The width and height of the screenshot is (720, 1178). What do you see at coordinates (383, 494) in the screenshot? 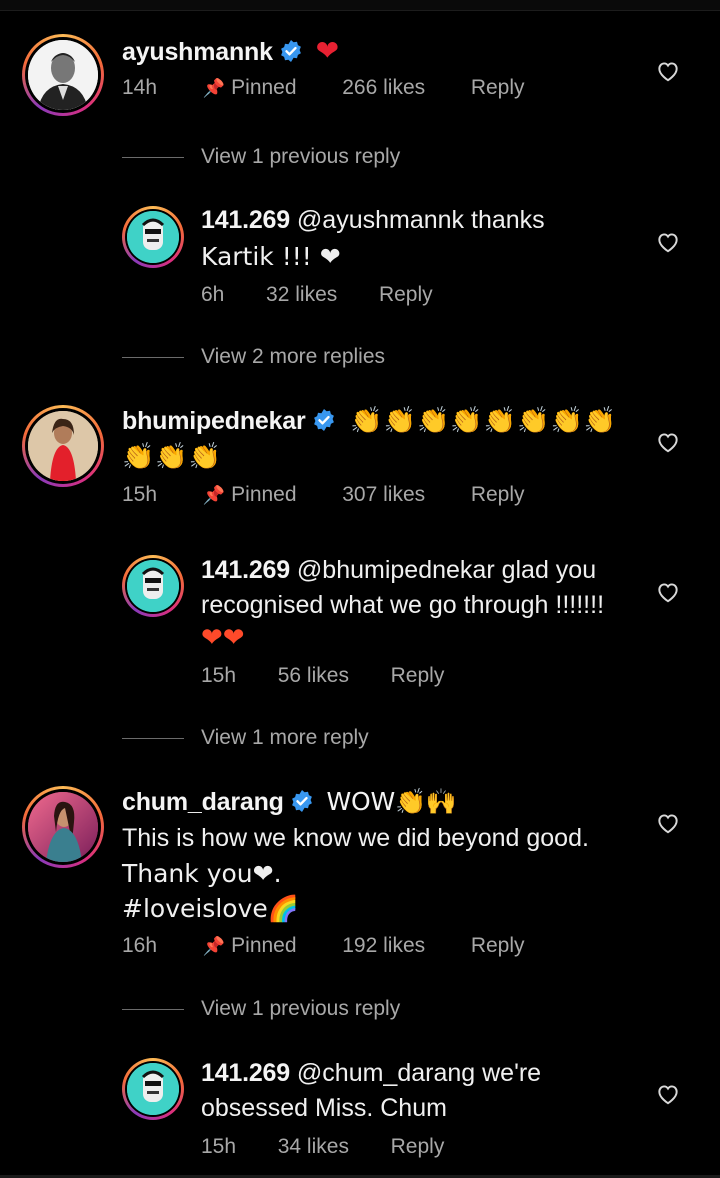
I see `likes-count: 307 likes` at bounding box center [383, 494].